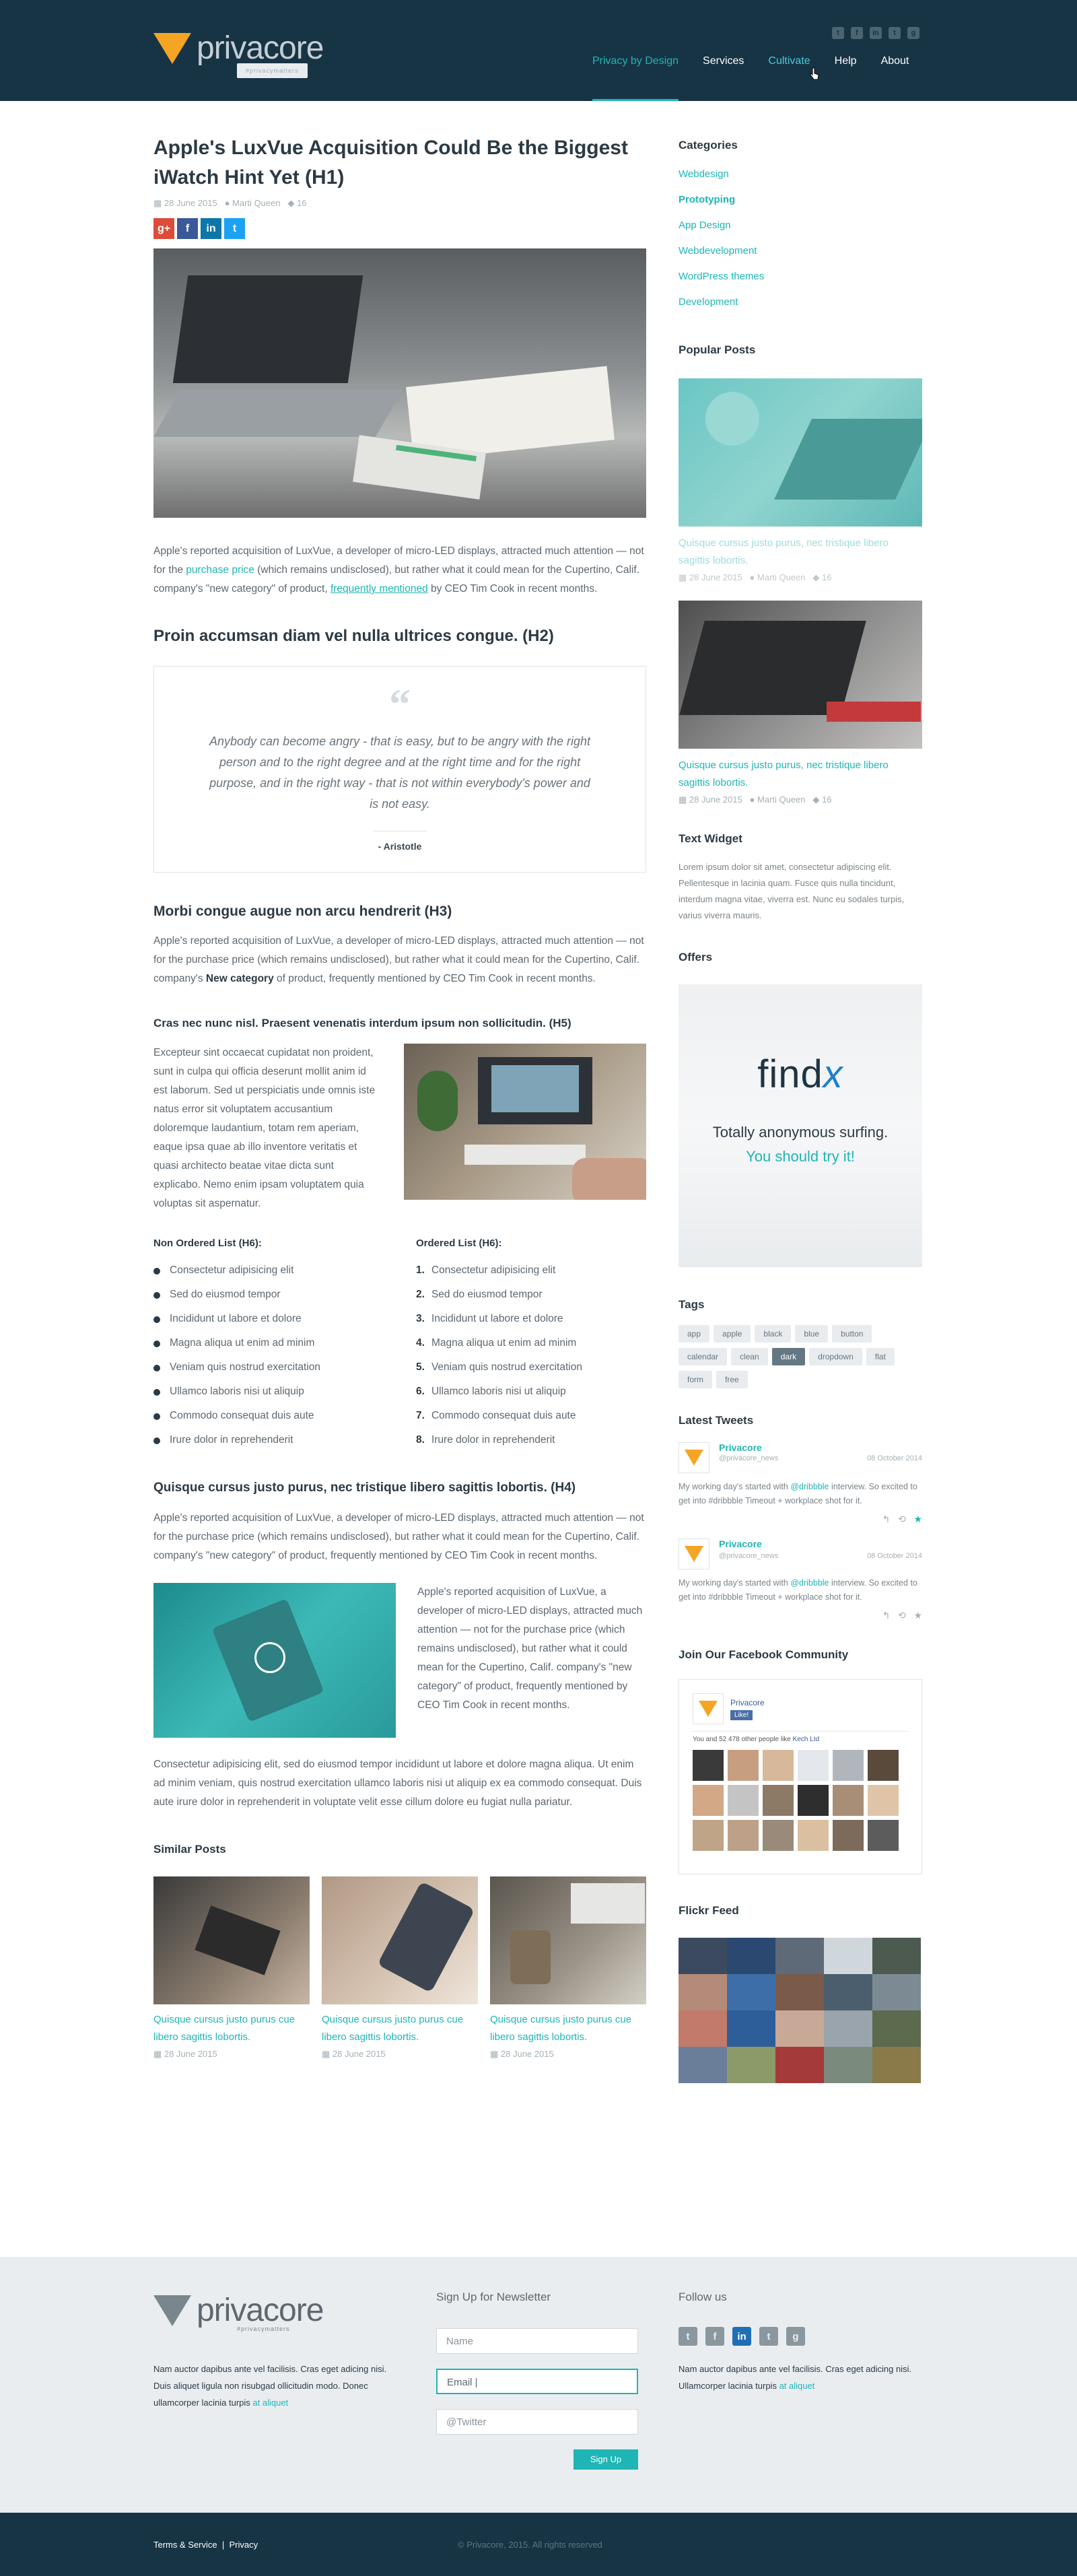 The height and width of the screenshot is (2576, 1077). Describe the element at coordinates (220, 570) in the screenshot. I see `purchase-price-link: purchase price` at that location.